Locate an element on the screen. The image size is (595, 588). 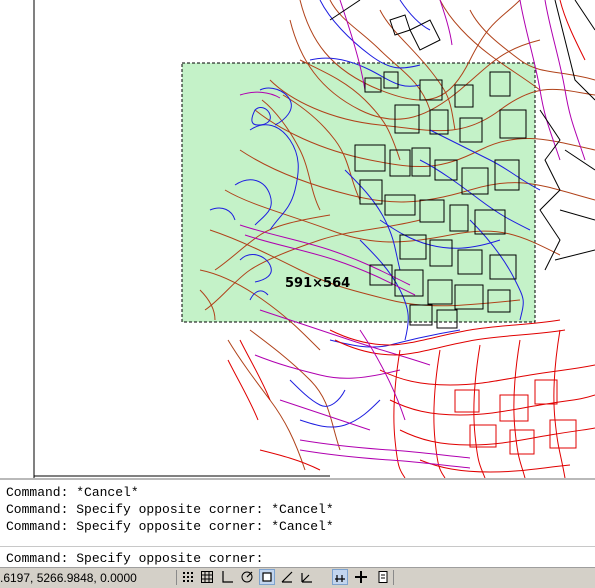
otrack-toggle is located at coordinates (287, 577).